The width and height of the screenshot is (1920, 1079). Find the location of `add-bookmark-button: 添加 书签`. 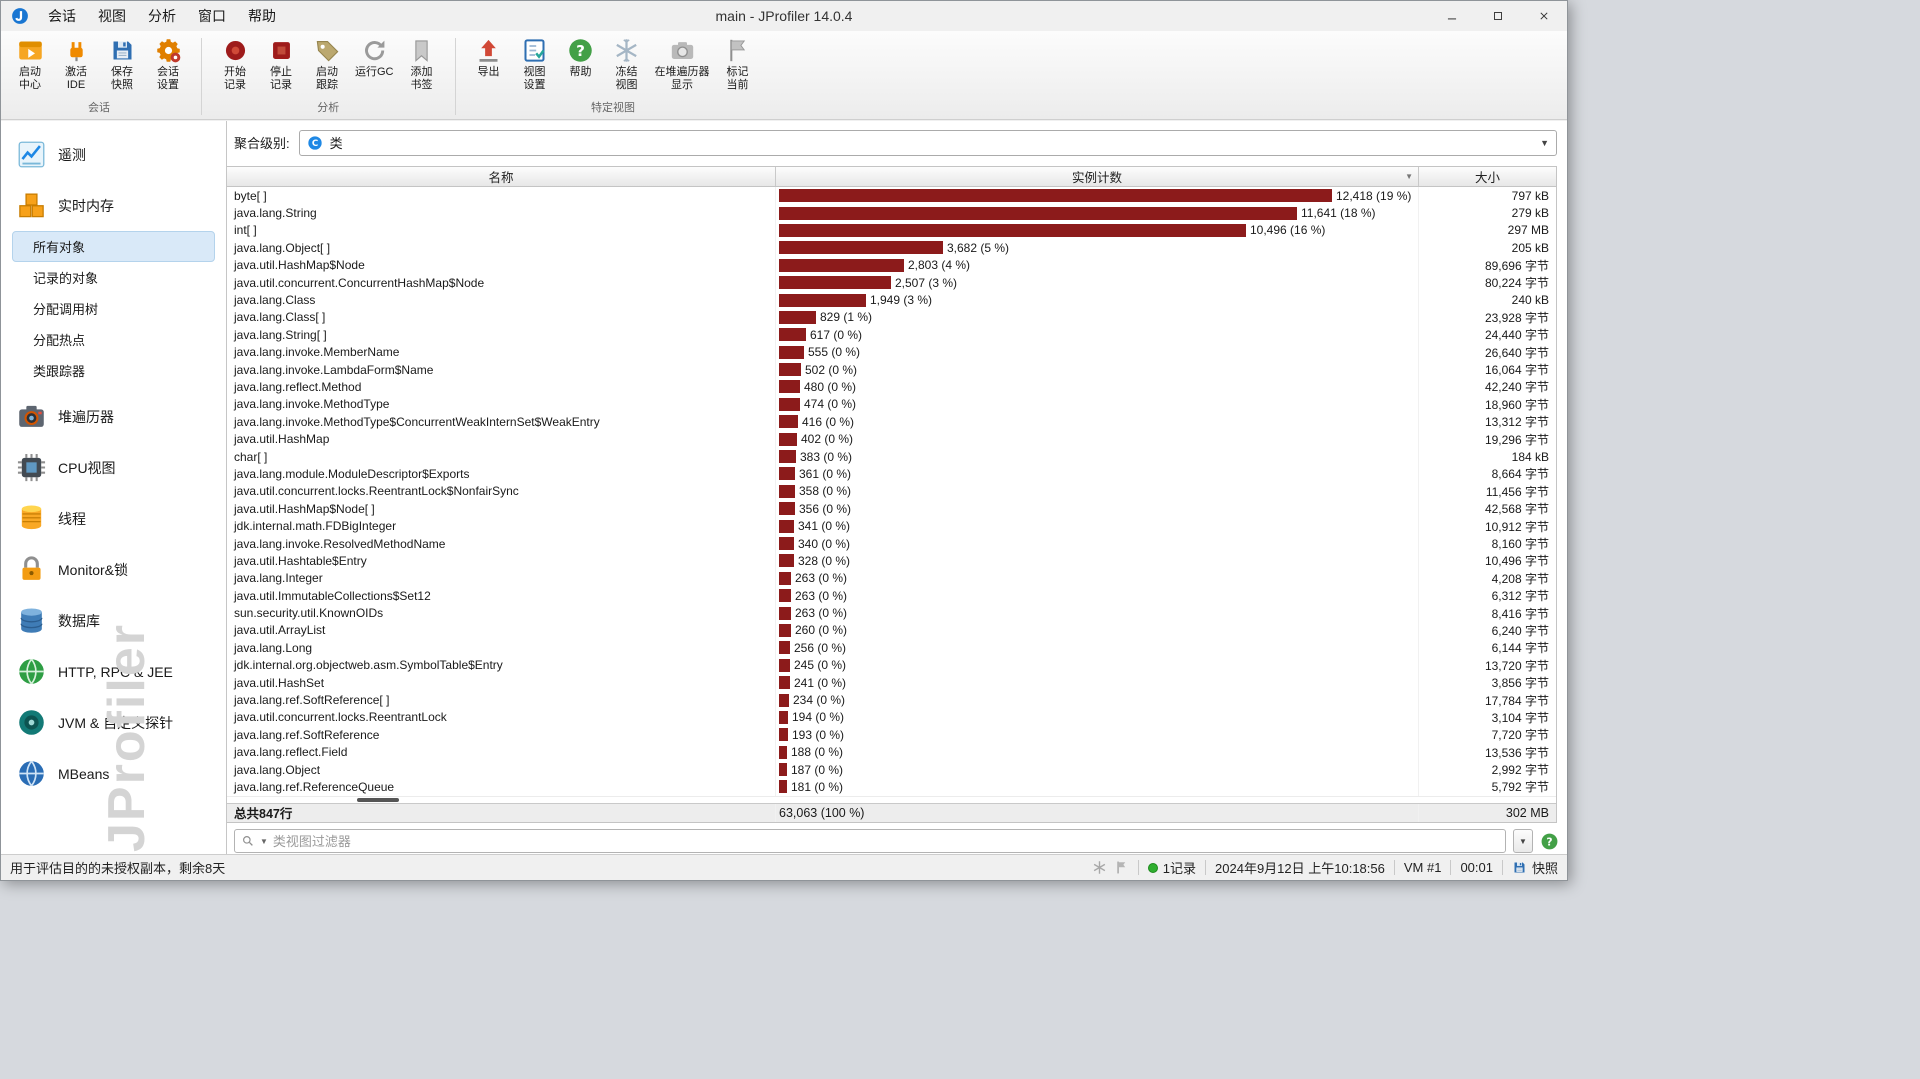

add-bookmark-button: 添加 书签 is located at coordinates (422, 63).